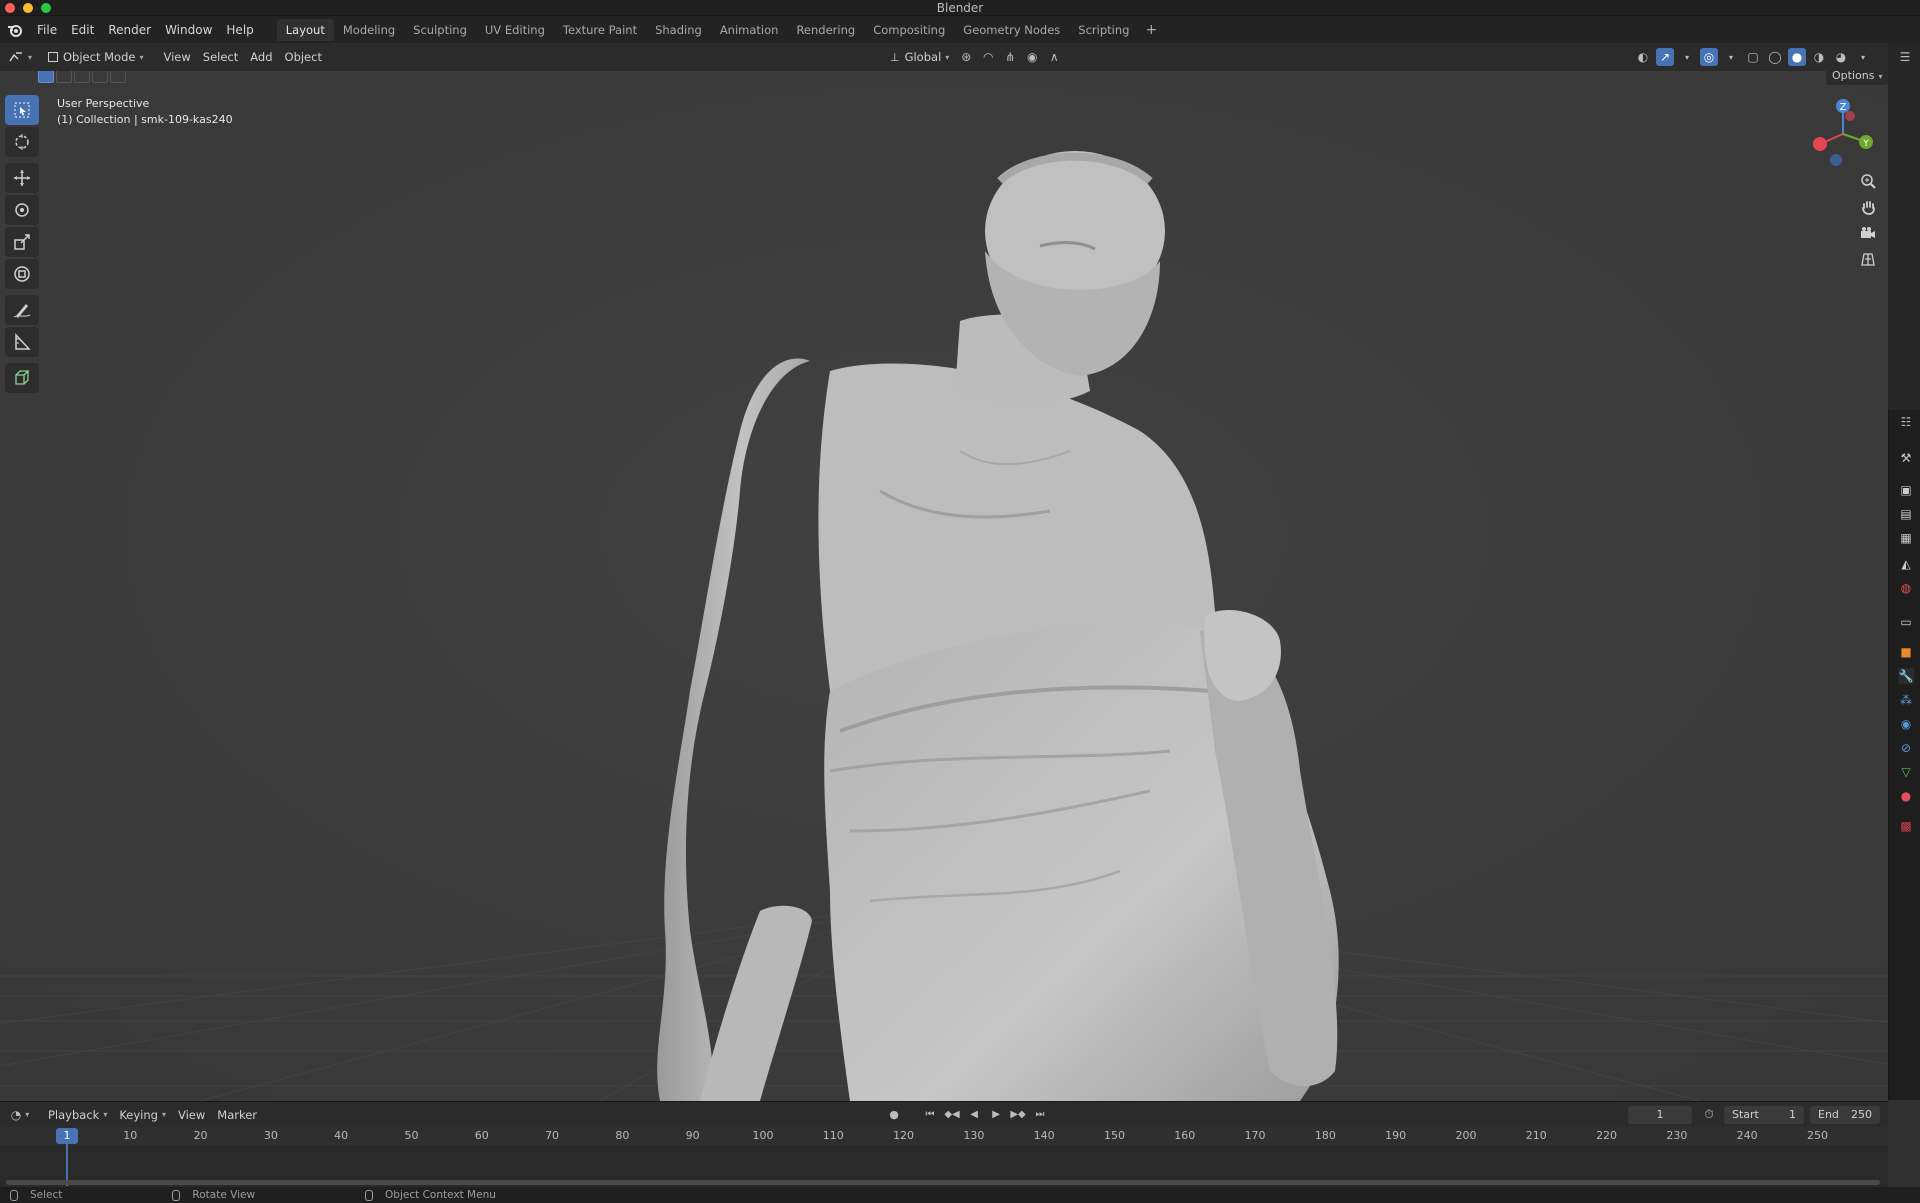 This screenshot has width=1920, height=1203. Describe the element at coordinates (1753, 57) in the screenshot. I see `xray-toggle-icon: ▢` at that location.